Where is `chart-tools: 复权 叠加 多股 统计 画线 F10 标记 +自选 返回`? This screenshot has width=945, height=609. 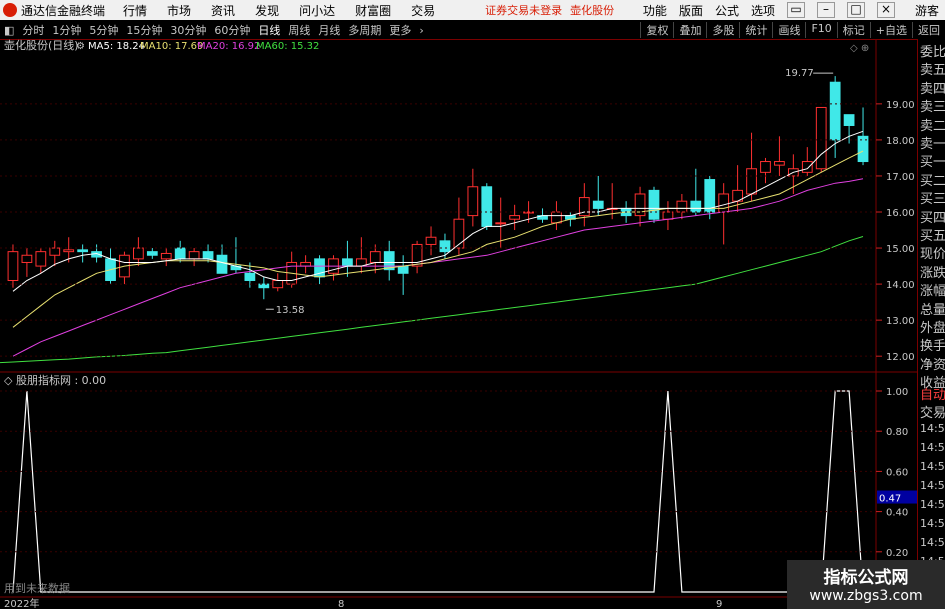 chart-tools: 复权 叠加 多股 统计 画线 F10 标记 +自选 返回 is located at coordinates (792, 30).